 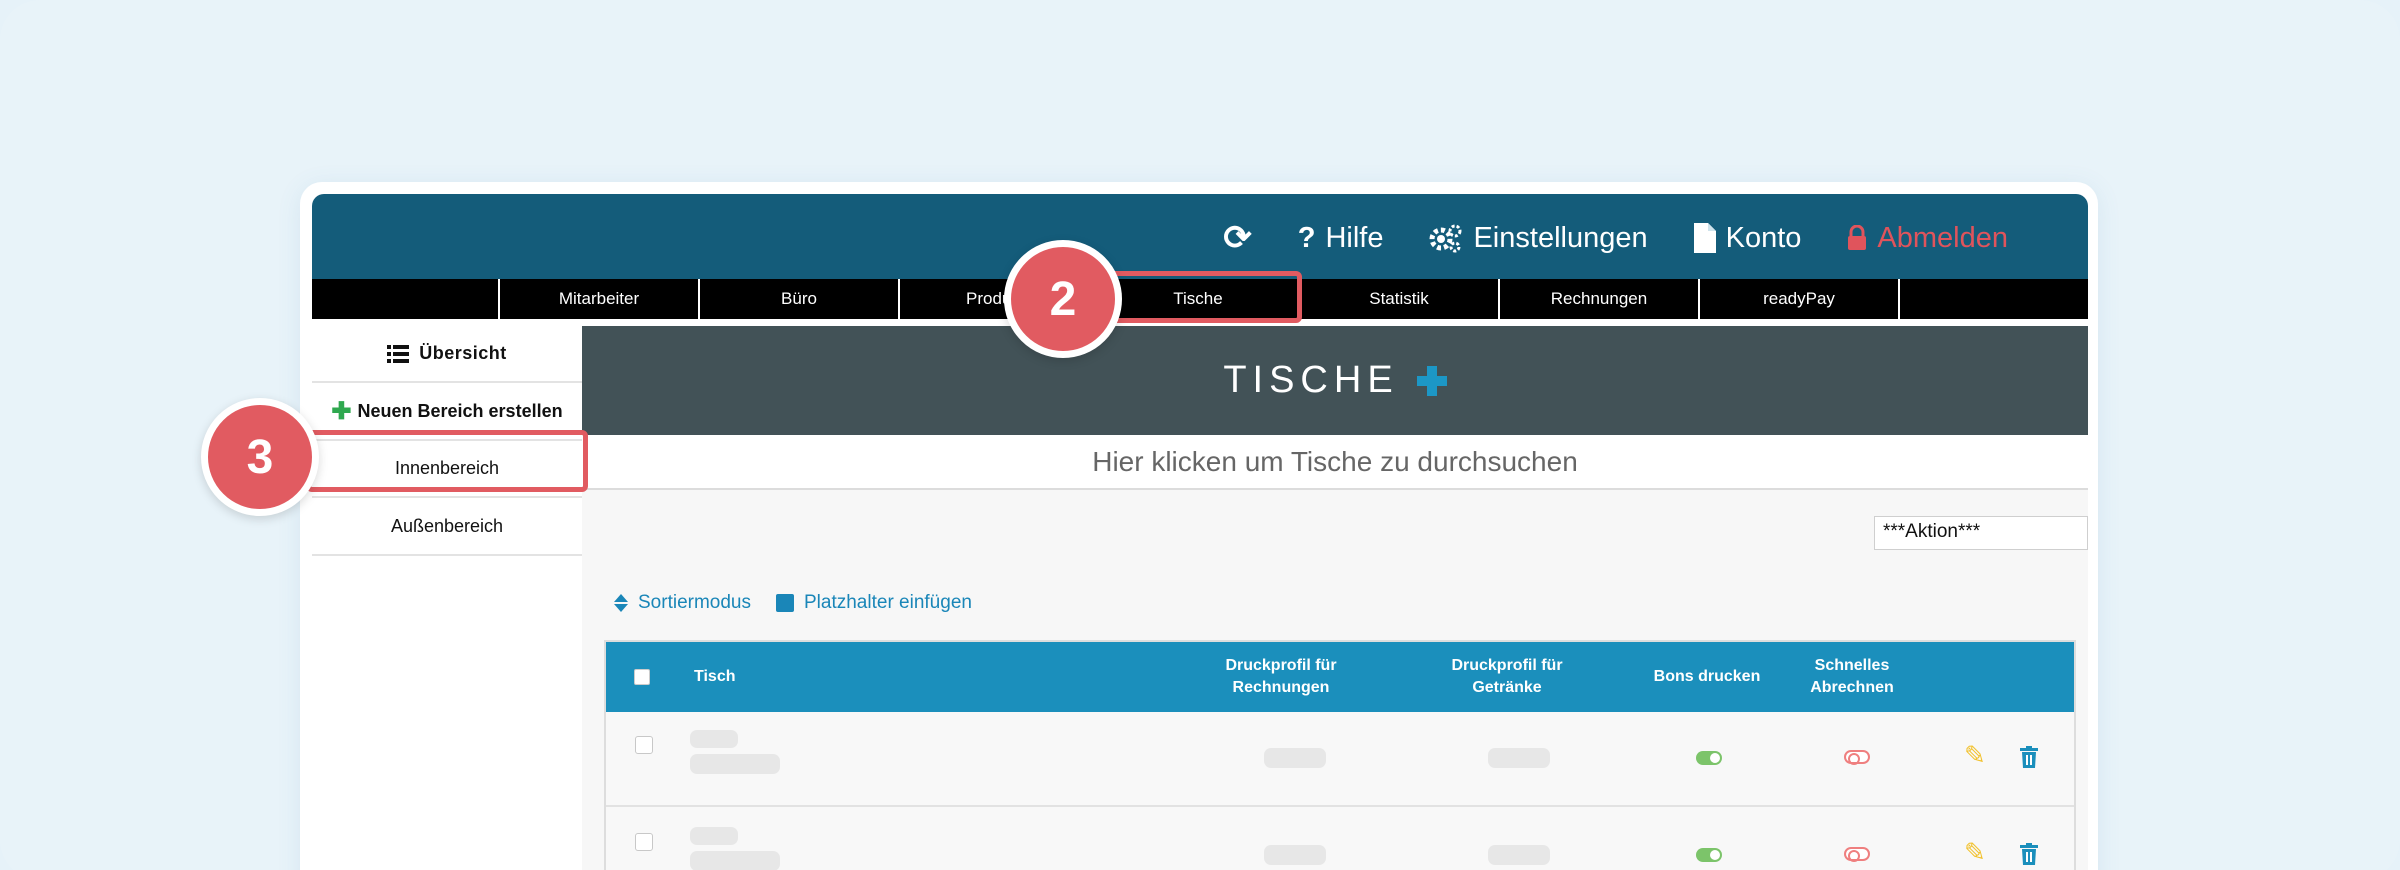 I want to click on step-number: 3, so click(x=260, y=457).